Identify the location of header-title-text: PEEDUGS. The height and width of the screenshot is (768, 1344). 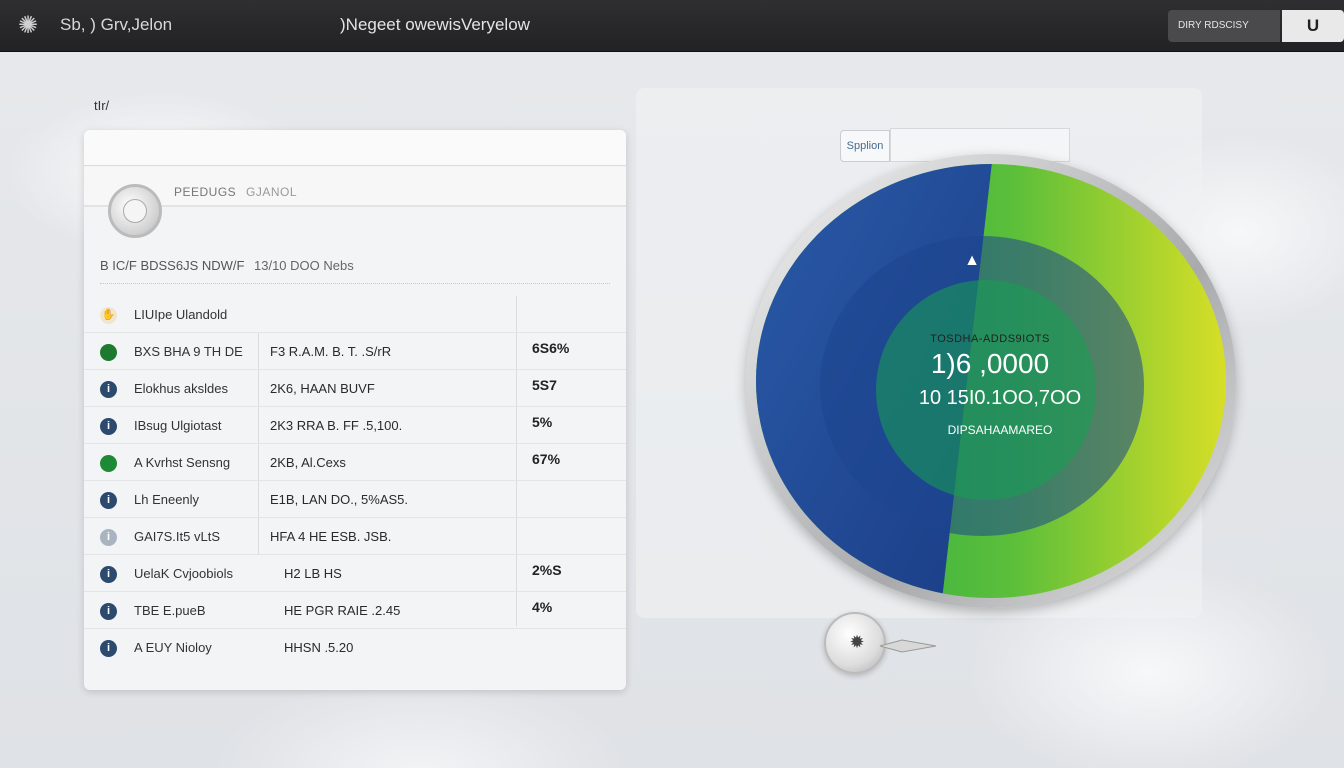
(205, 192).